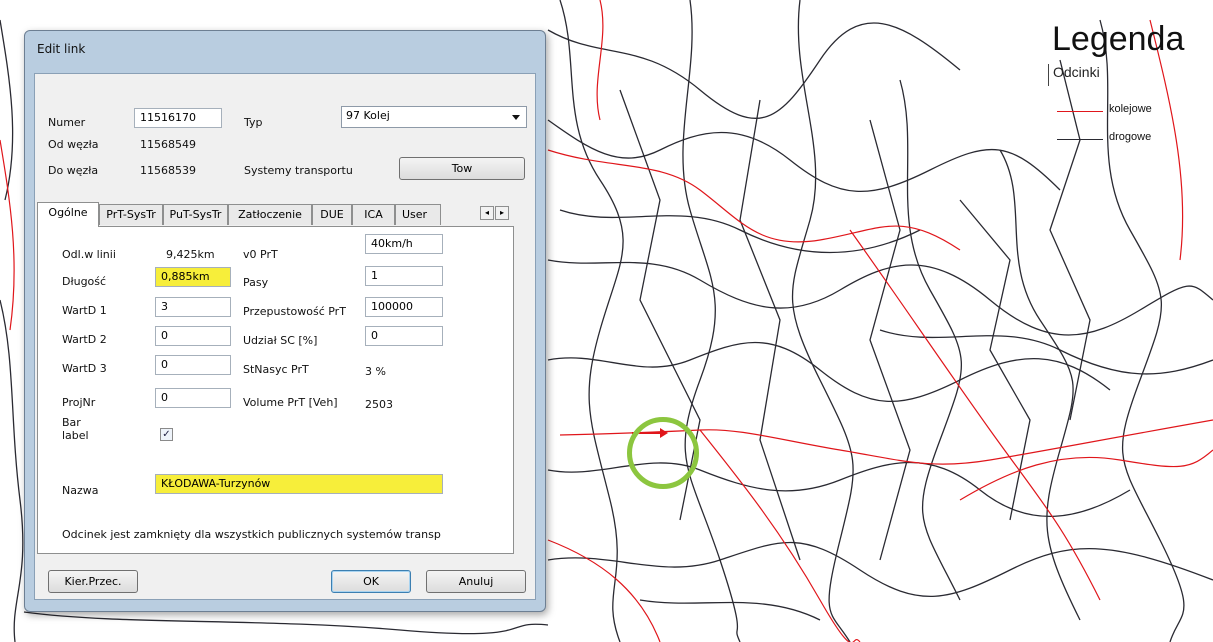  Describe the element at coordinates (193, 398) in the screenshot. I see `projnr-field: 0` at that location.